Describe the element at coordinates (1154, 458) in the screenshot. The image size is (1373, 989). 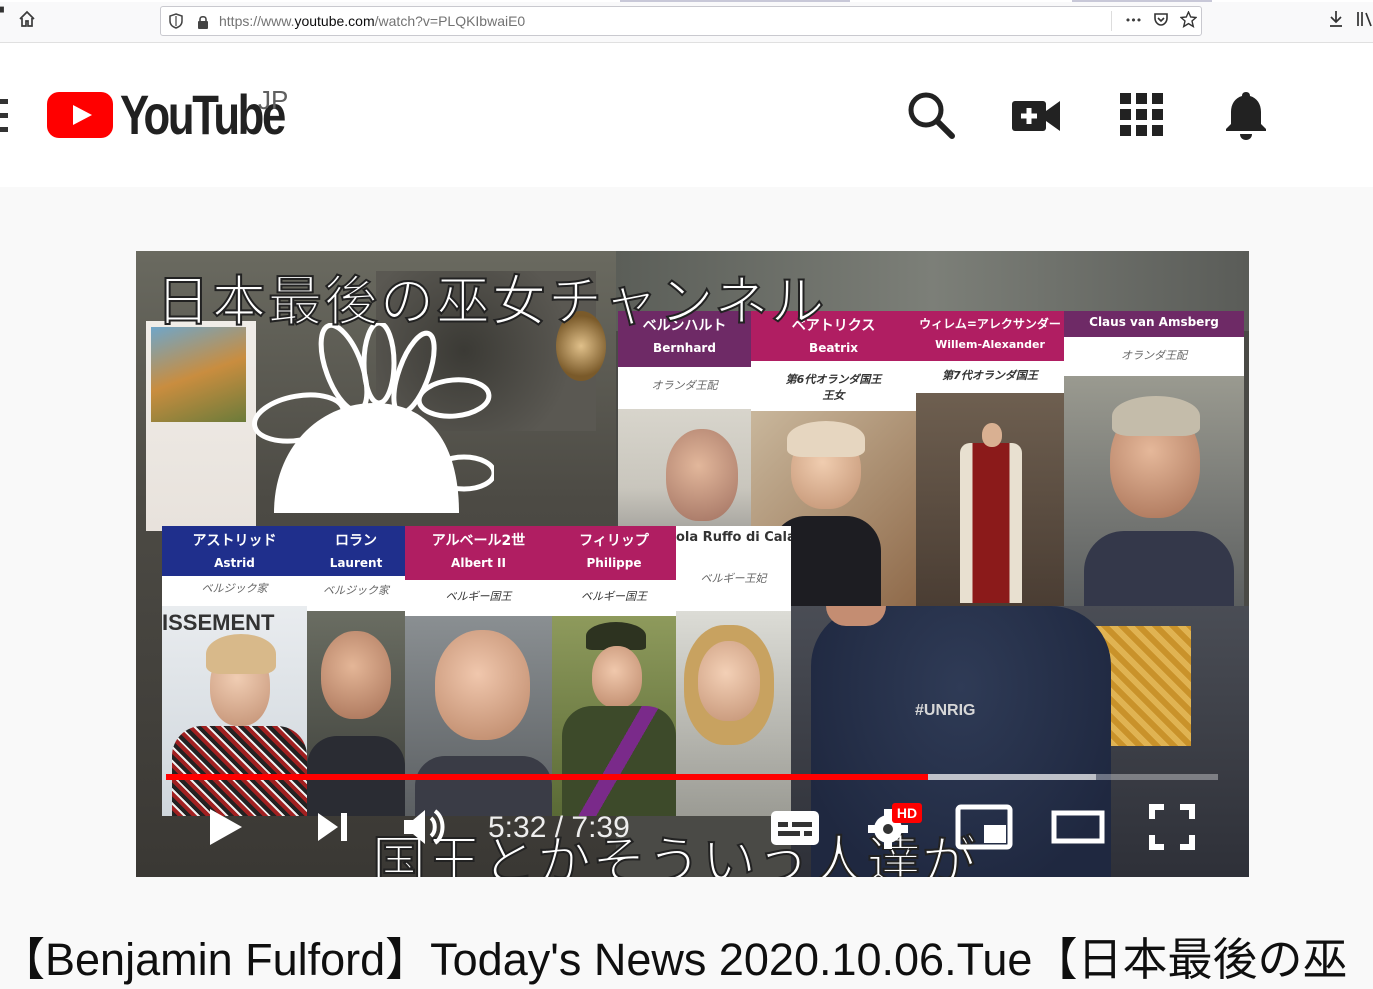
I see `card-claus-van-amsberg: Claus van Amsberg オランダ王配` at that location.